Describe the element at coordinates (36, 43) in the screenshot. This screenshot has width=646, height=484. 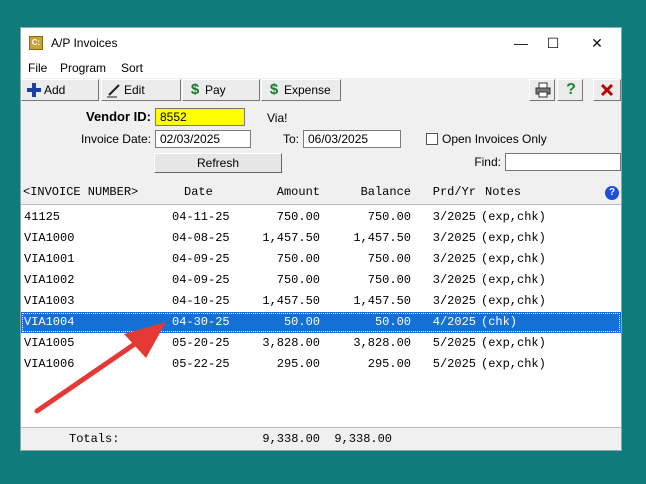
I see `app-icon: C:` at that location.